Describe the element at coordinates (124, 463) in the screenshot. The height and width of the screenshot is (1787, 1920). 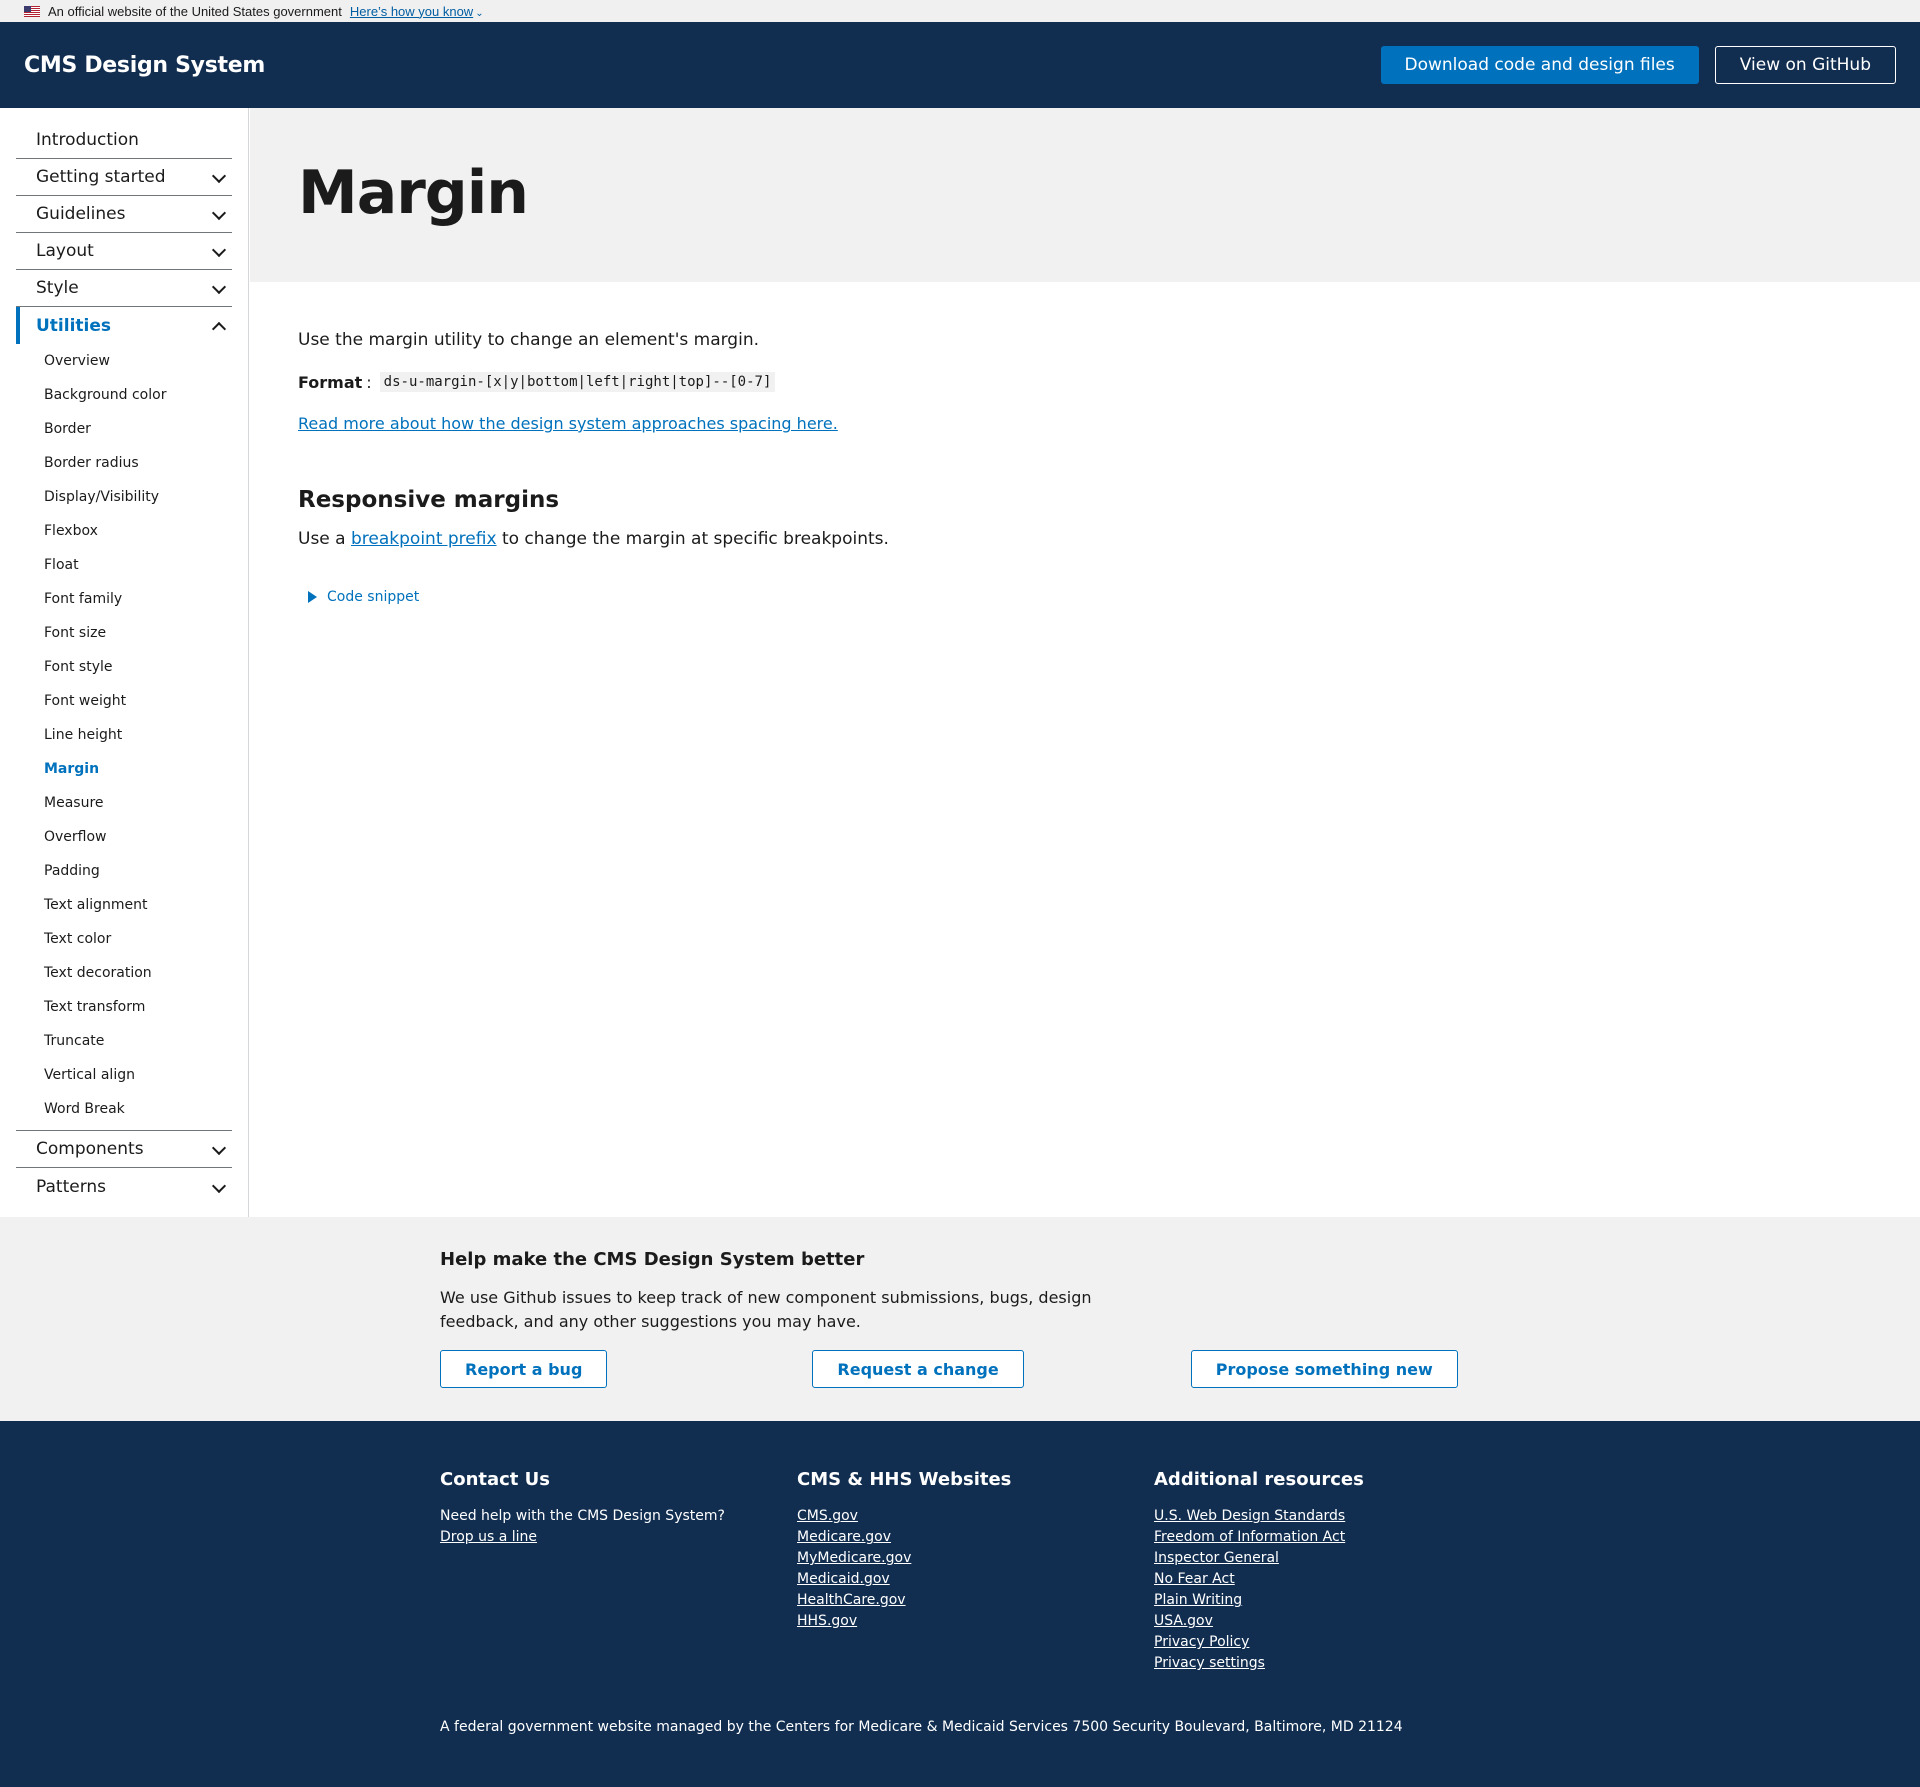
I see `sidebar-subitem: Border radius` at that location.